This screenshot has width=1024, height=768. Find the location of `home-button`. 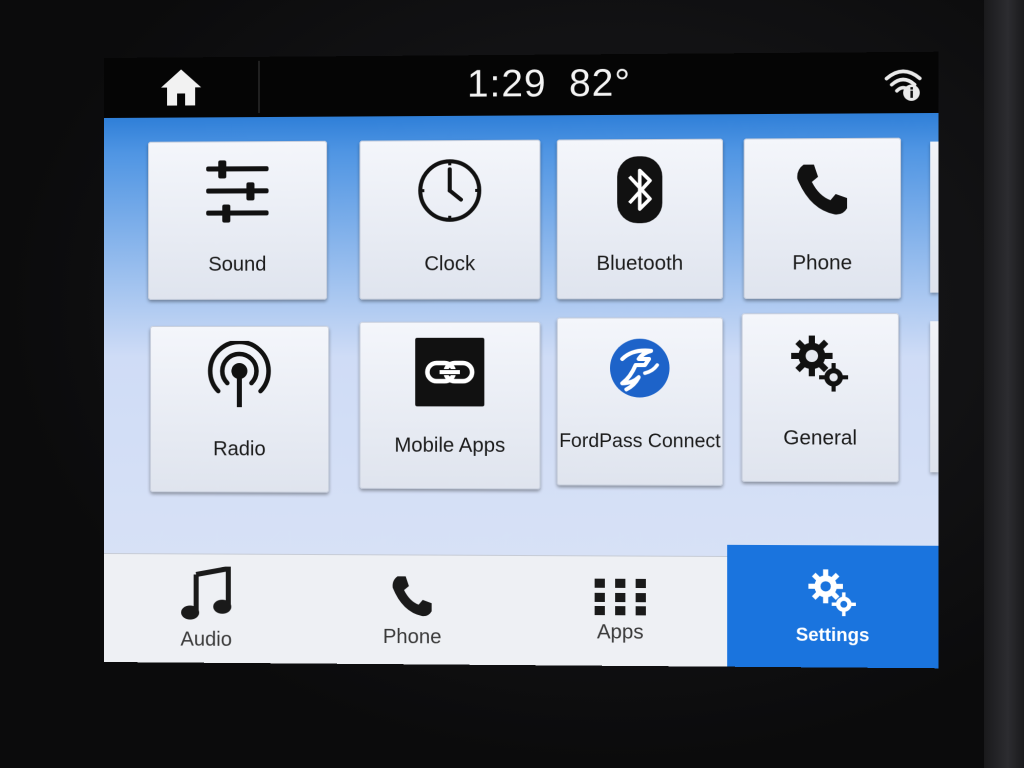

home-button is located at coordinates (181, 87).